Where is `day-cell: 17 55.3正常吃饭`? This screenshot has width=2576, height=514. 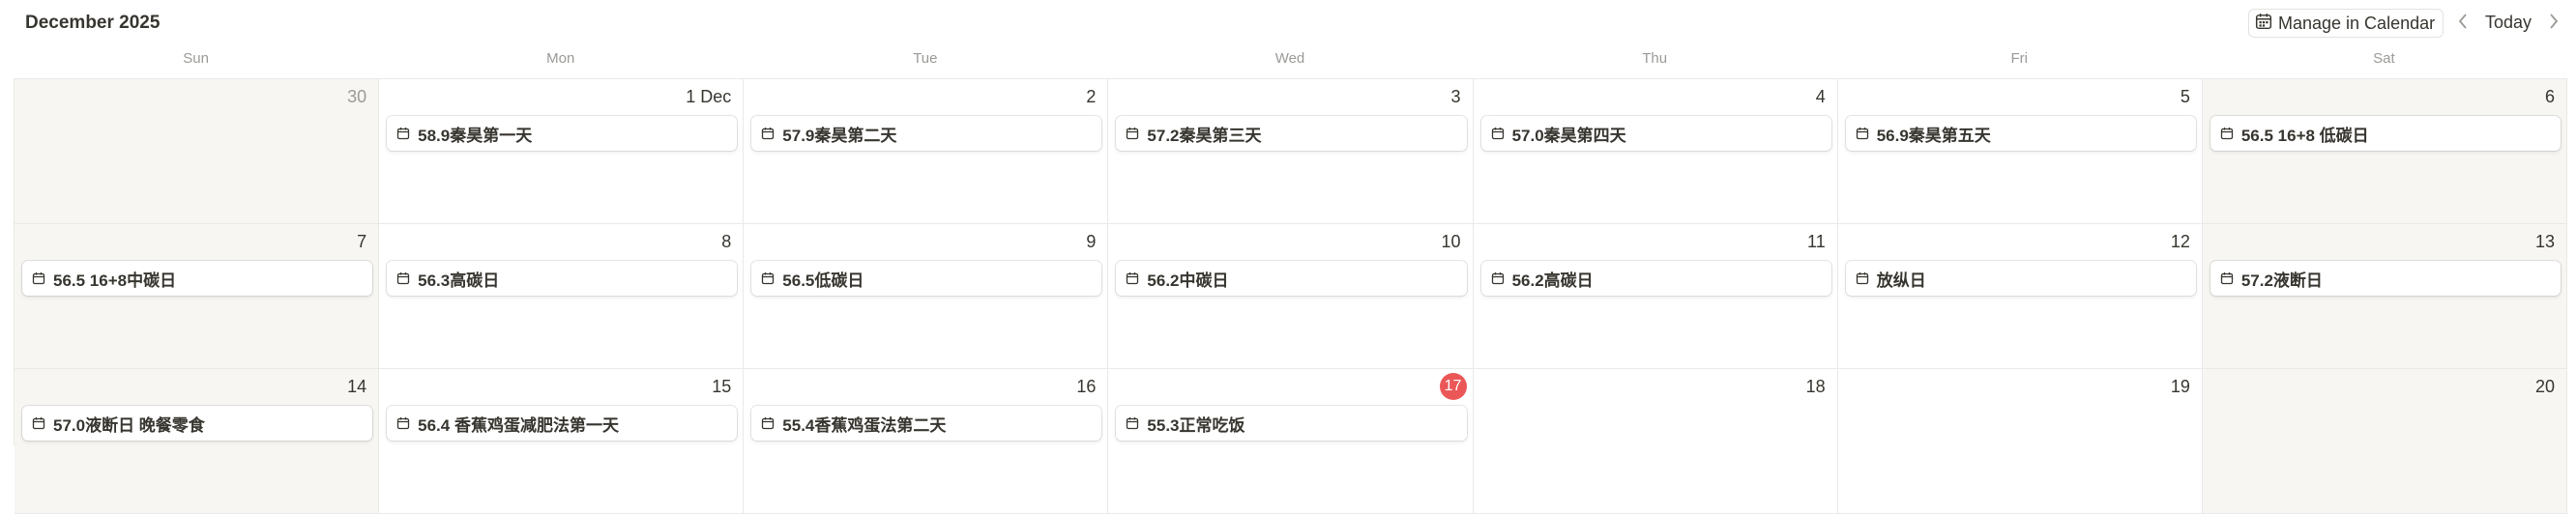
day-cell: 17 55.3正常吃饭 is located at coordinates (1291, 441).